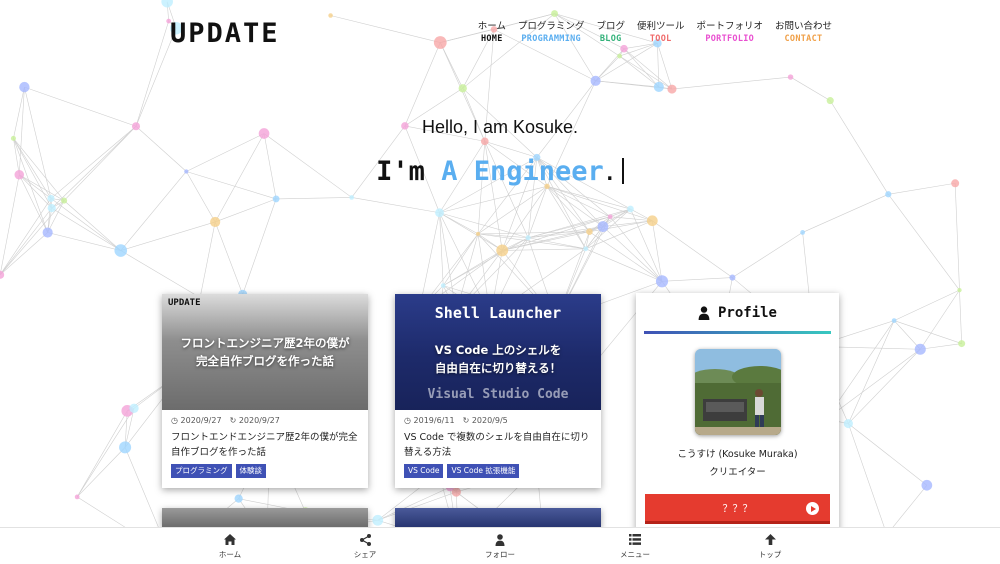  What do you see at coordinates (661, 33) in the screenshot?
I see `nav-item-tool: 便利ツール TOOL` at bounding box center [661, 33].